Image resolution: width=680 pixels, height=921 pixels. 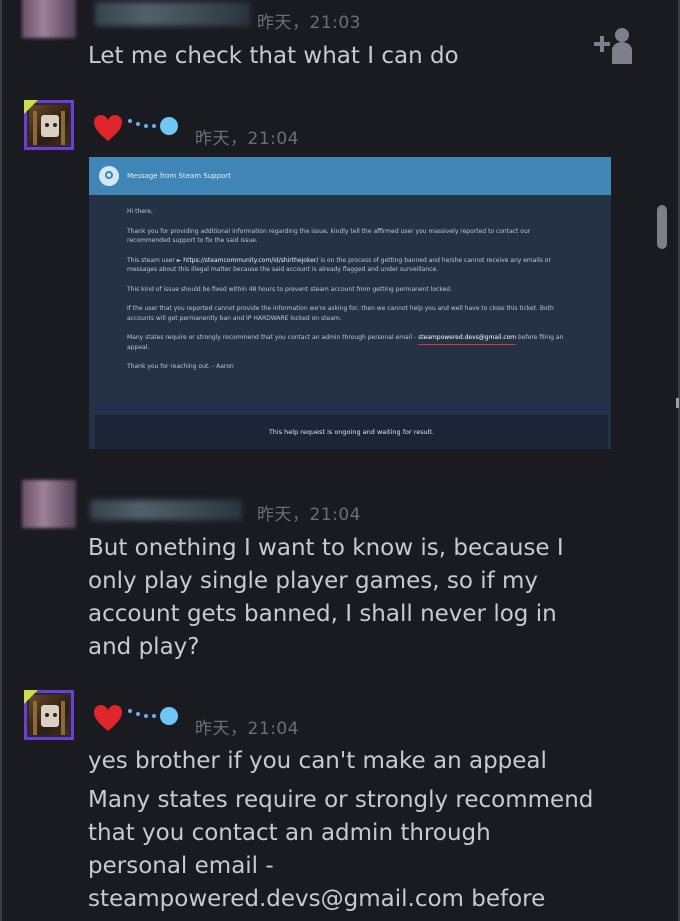 What do you see at coordinates (662, 227) in the screenshot?
I see `scrollbar-thumb` at bounding box center [662, 227].